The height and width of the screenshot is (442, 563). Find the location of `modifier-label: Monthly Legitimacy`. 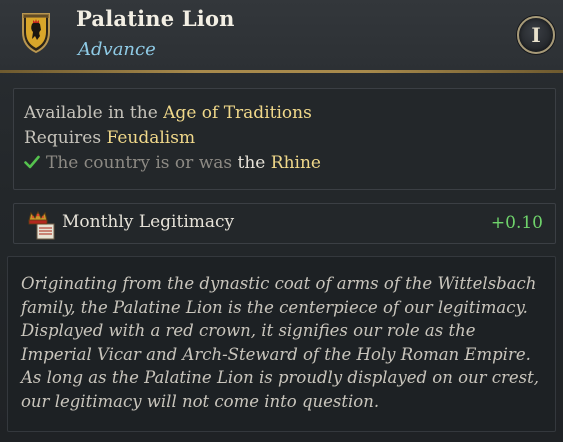

modifier-label: Monthly Legitimacy is located at coordinates (148, 222).